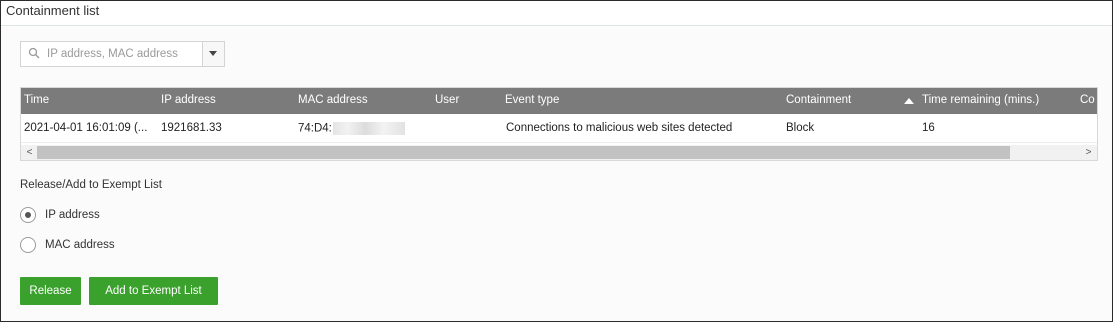  Describe the element at coordinates (800, 128) in the screenshot. I see `cell-containment: Block` at that location.